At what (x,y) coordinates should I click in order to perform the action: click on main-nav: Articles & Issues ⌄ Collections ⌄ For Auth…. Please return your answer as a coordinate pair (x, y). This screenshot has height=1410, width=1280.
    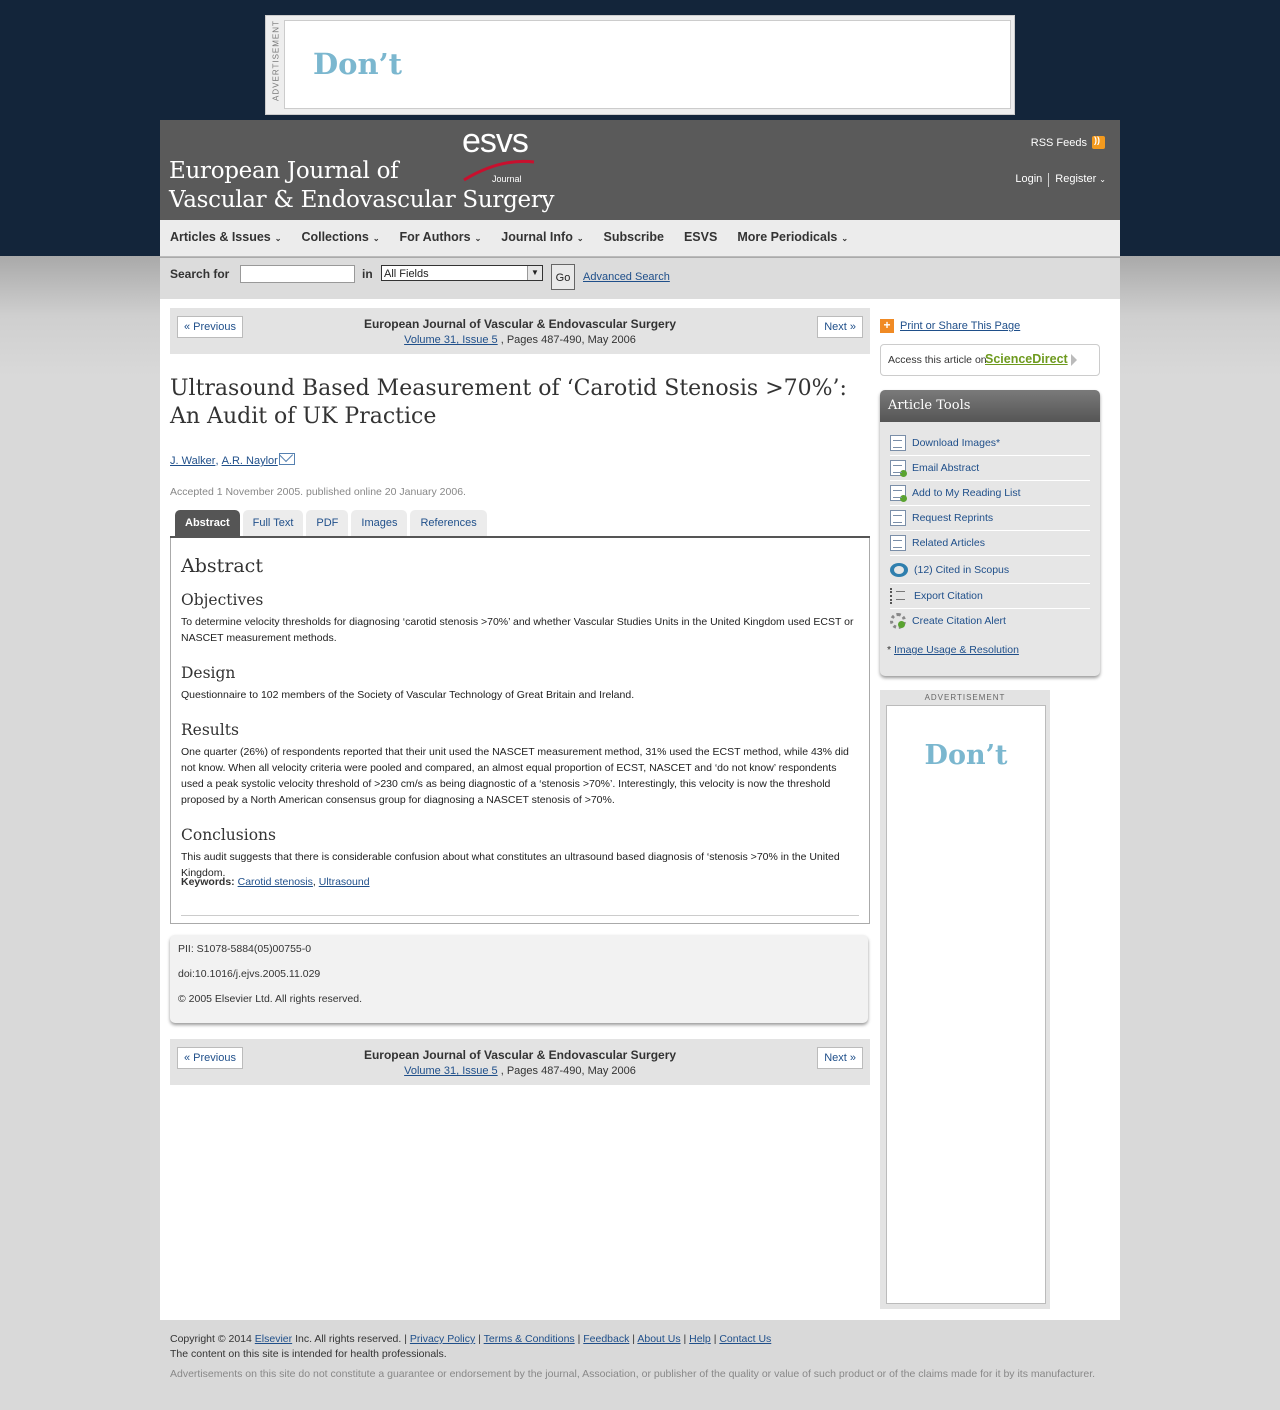
    Looking at the image, I should click on (640, 238).